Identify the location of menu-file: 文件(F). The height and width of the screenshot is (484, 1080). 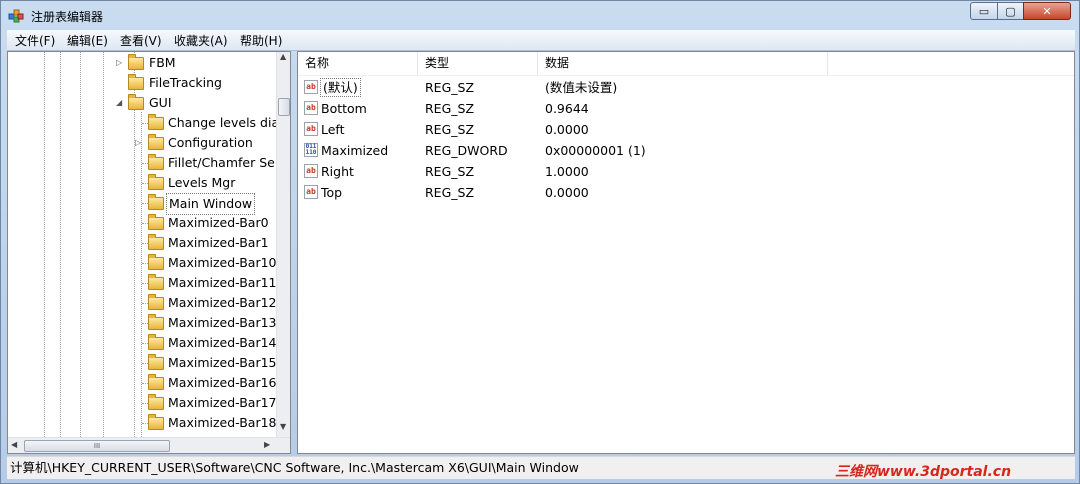
(35, 40).